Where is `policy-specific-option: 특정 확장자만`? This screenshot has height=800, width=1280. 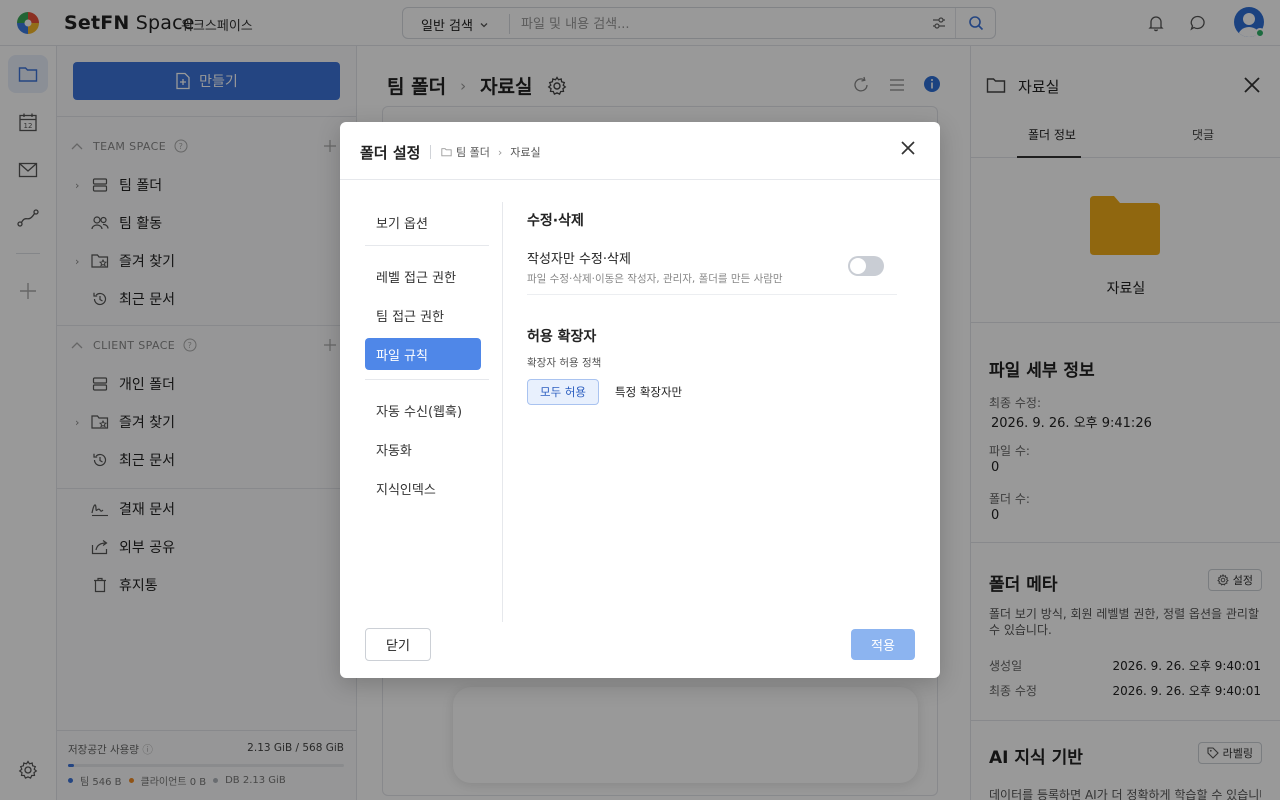 policy-specific-option: 특정 확장자만 is located at coordinates (648, 392).